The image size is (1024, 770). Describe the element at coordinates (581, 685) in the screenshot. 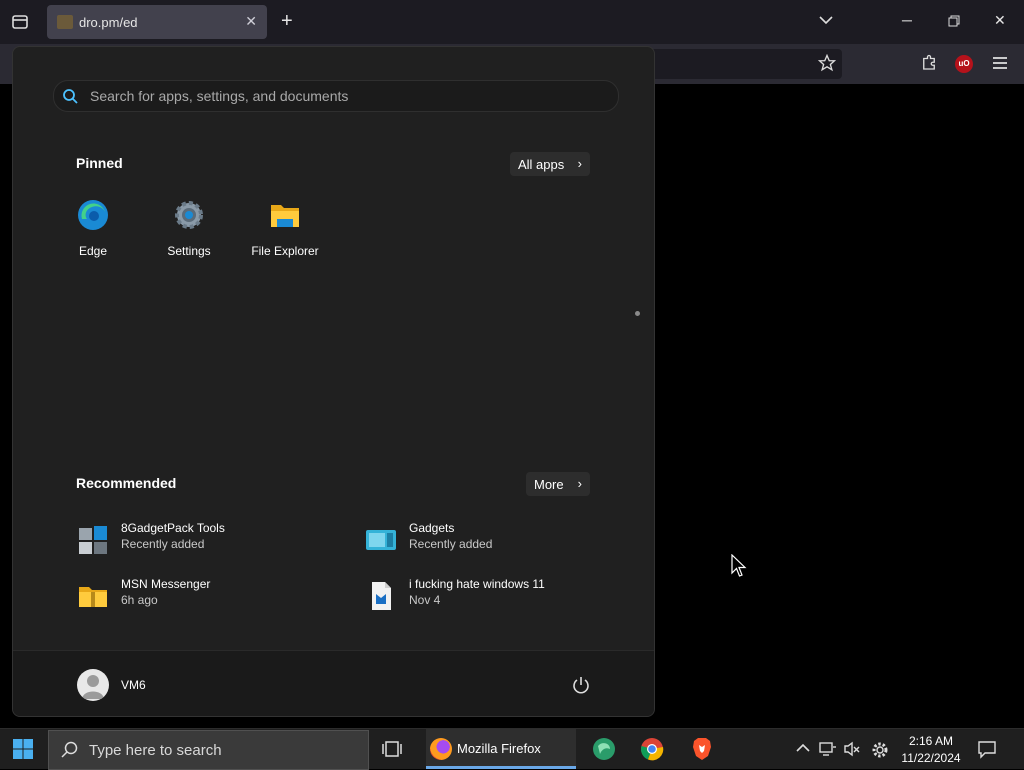

I see `power-icon` at that location.